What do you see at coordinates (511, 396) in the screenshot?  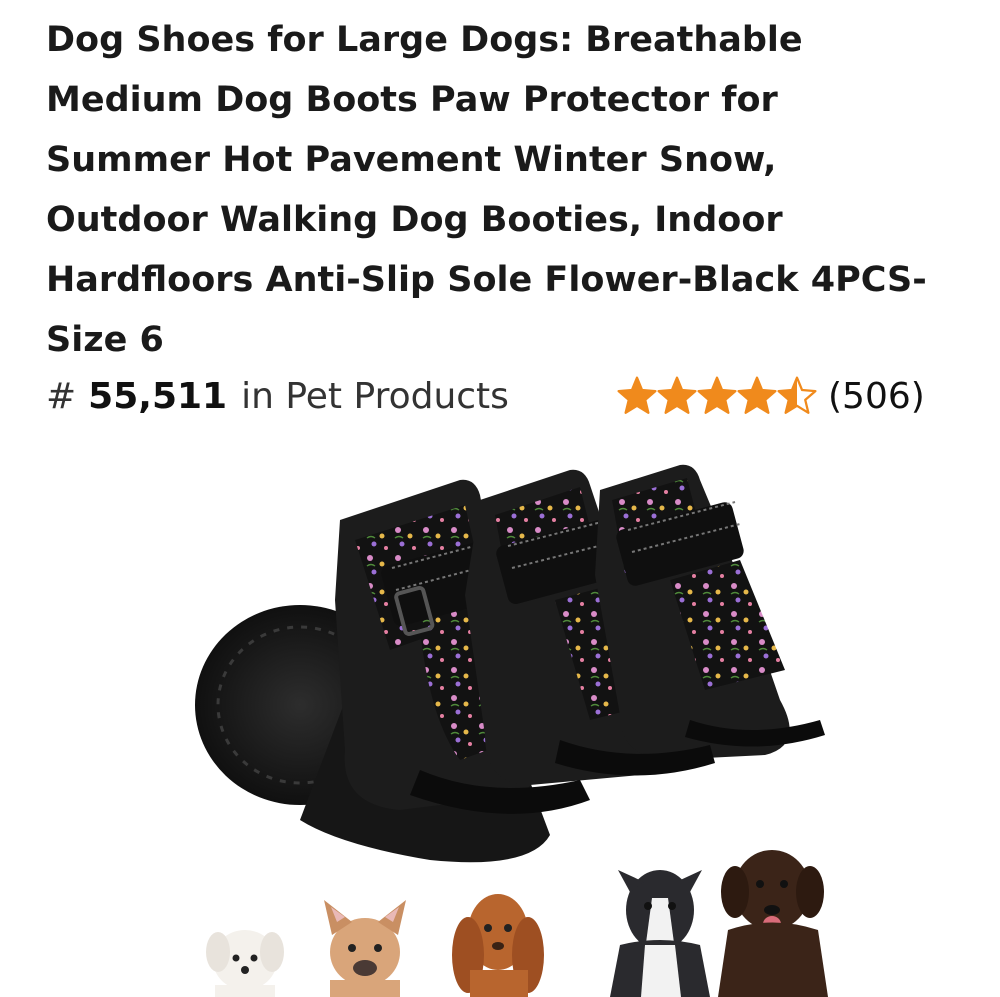 I see `product-meta-row: # 55,511 in Pet Products (506)` at bounding box center [511, 396].